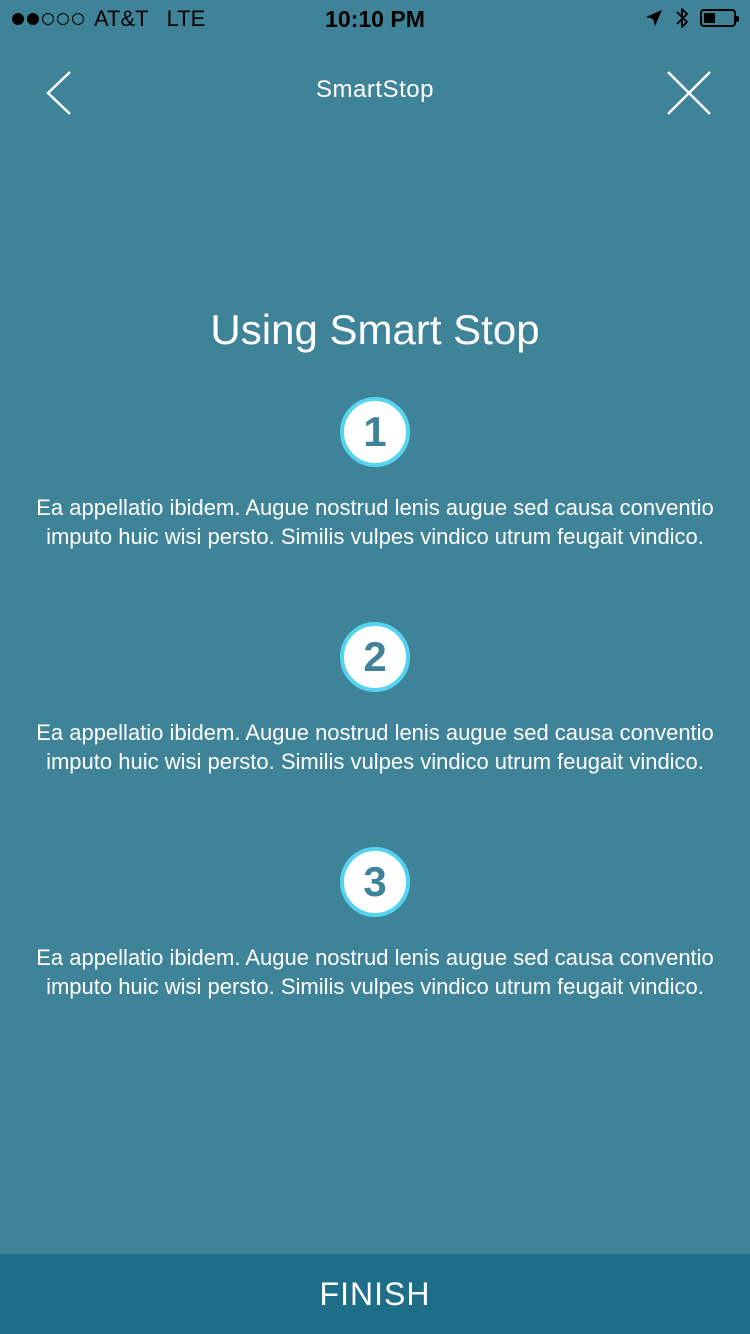 This screenshot has height=1334, width=750. I want to click on step-number-badge: 1, so click(375, 432).